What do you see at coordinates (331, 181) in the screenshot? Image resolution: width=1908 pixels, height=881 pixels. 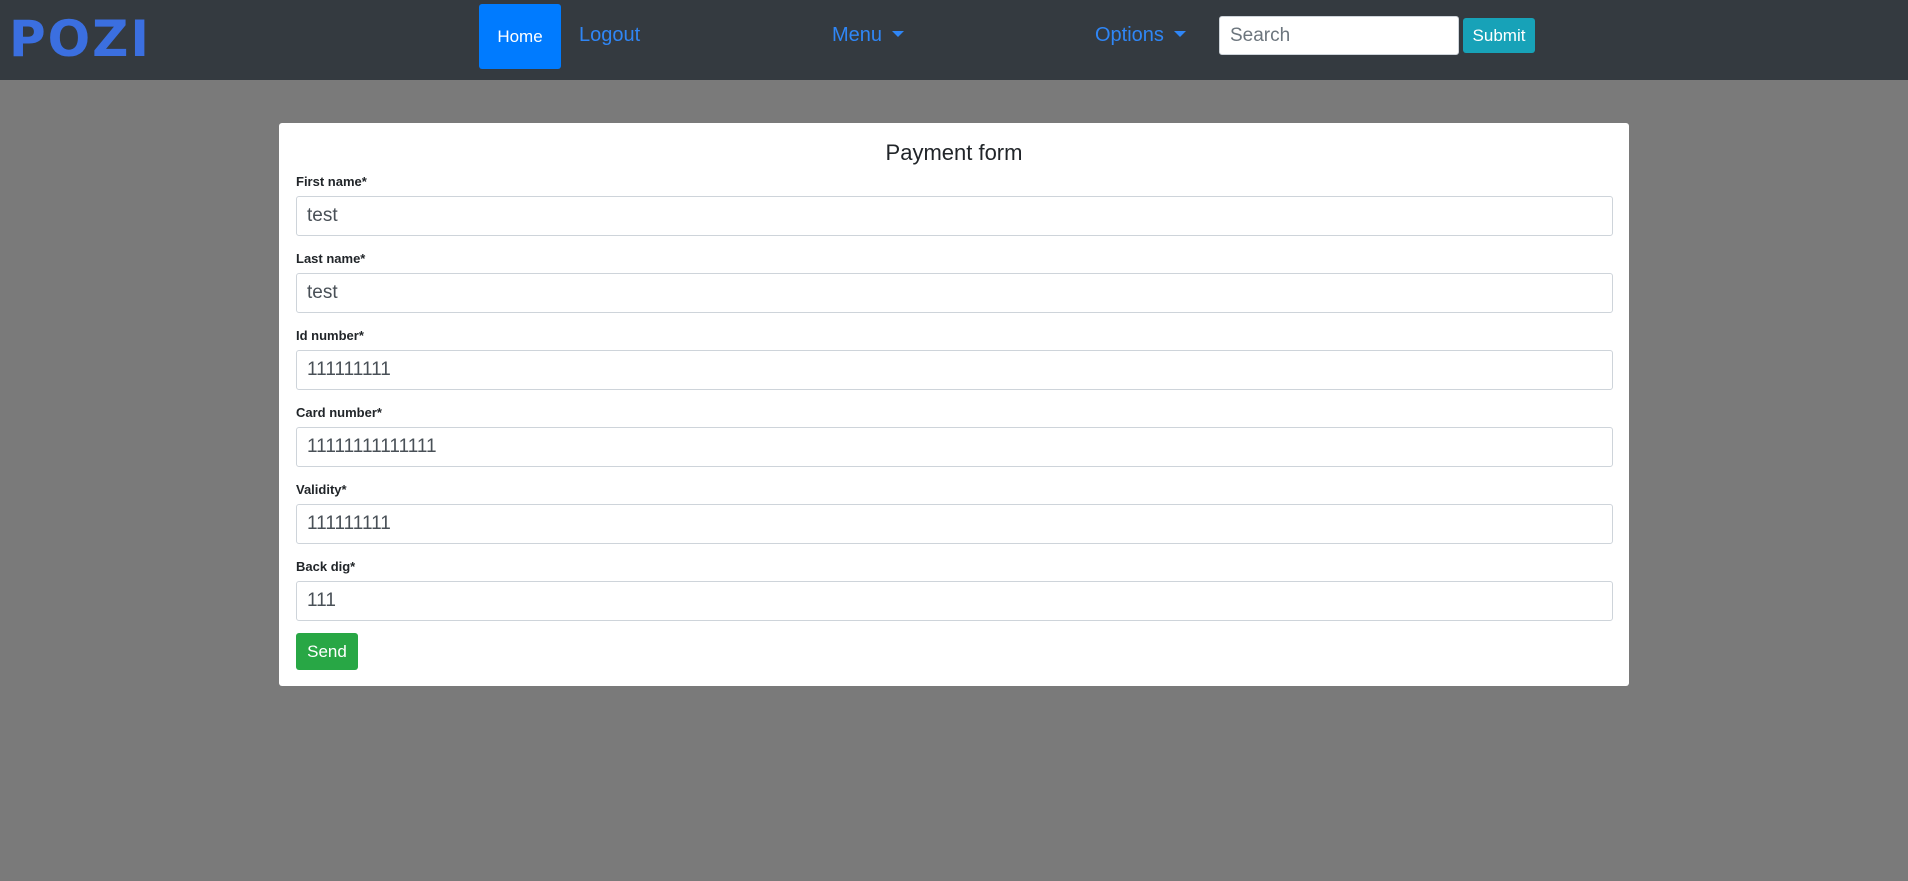 I see `first-name-label: First name*` at bounding box center [331, 181].